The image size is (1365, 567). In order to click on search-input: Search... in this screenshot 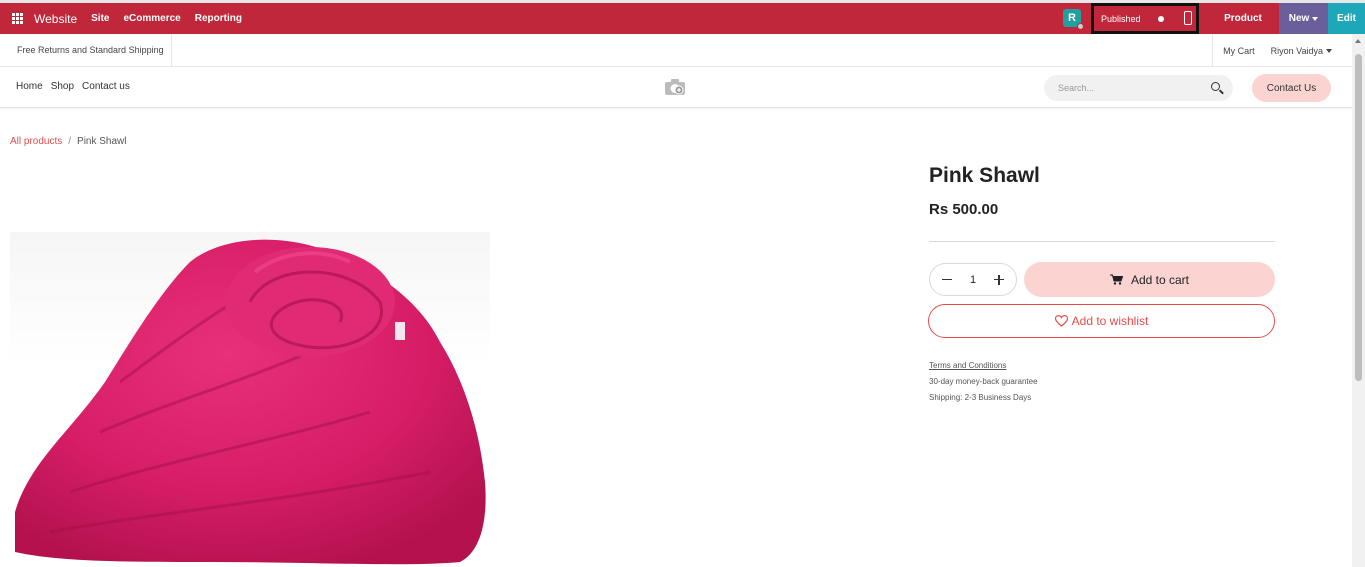, I will do `click(1138, 88)`.